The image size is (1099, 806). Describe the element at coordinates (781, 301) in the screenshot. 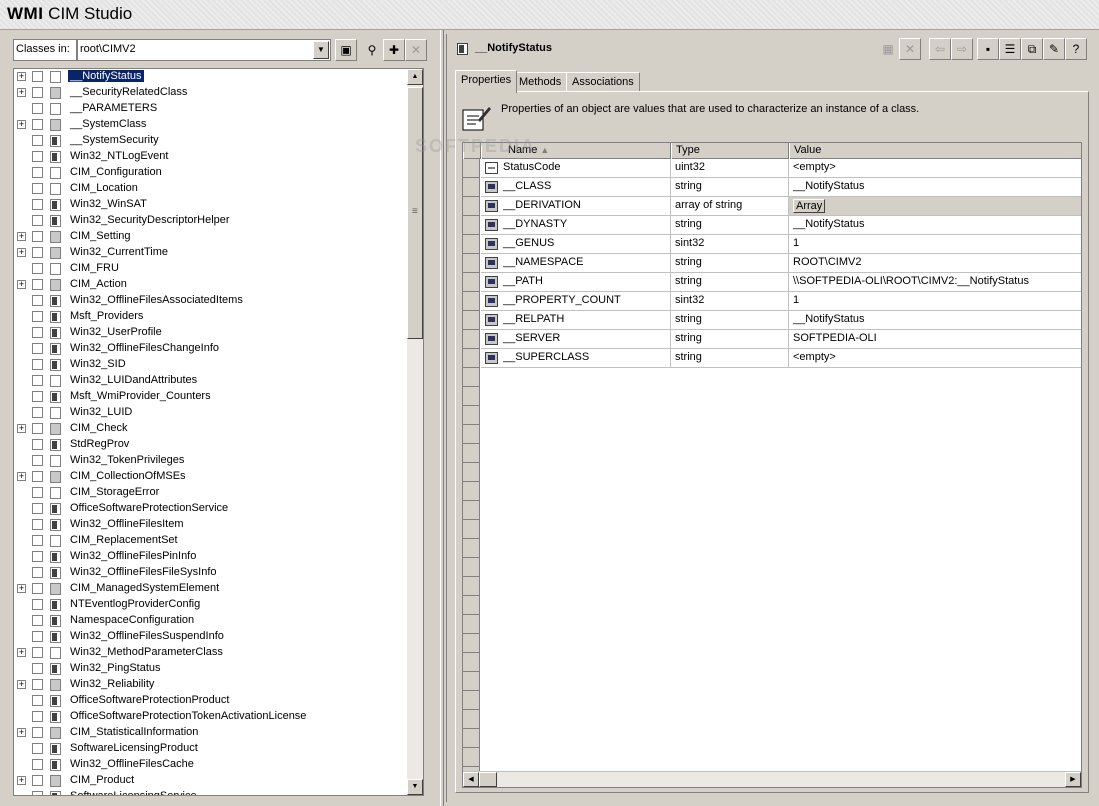

I see `property-row: __PROPERTY_COUNT sint32 1` at that location.